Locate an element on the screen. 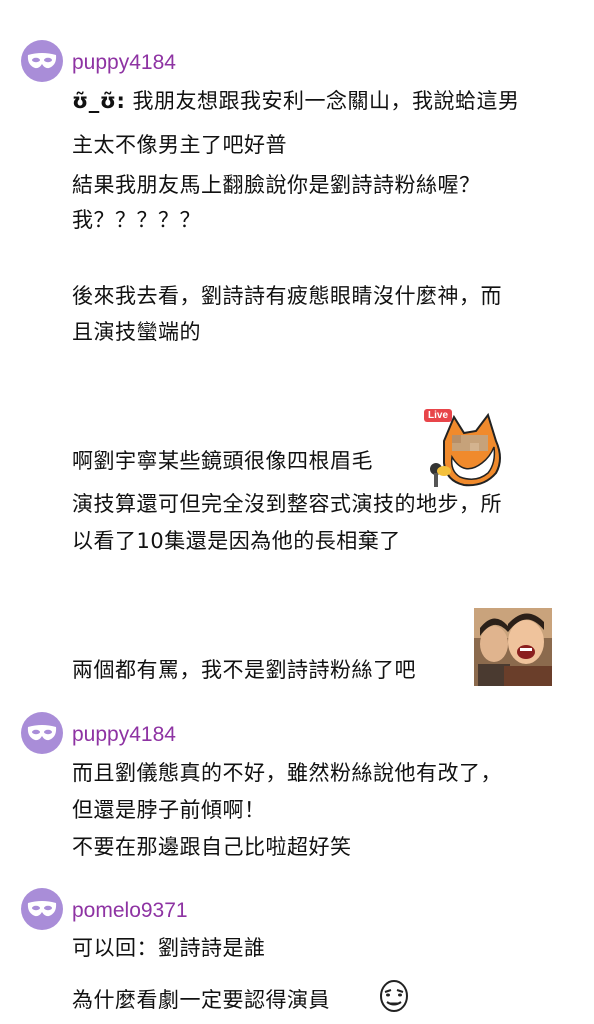 This screenshot has width=594, height=1024. comment-line: 我？？？？？ is located at coordinates (136, 220).